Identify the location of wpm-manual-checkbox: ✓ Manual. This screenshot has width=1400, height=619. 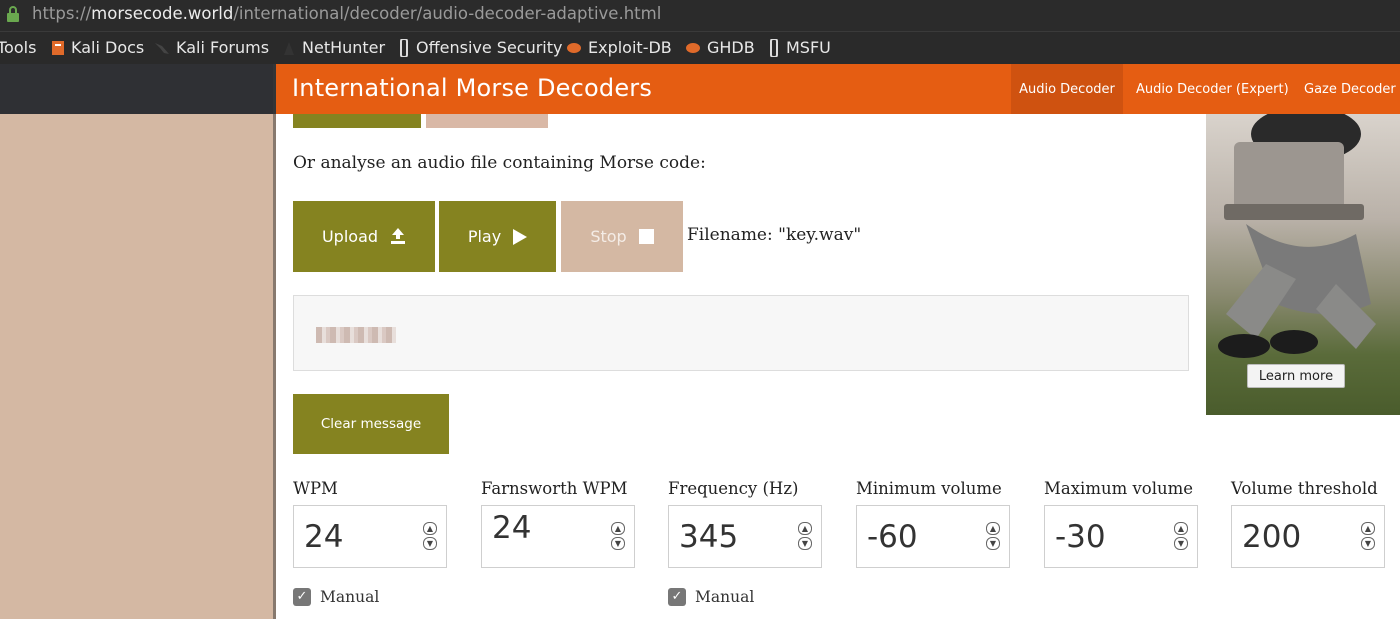
(336, 597).